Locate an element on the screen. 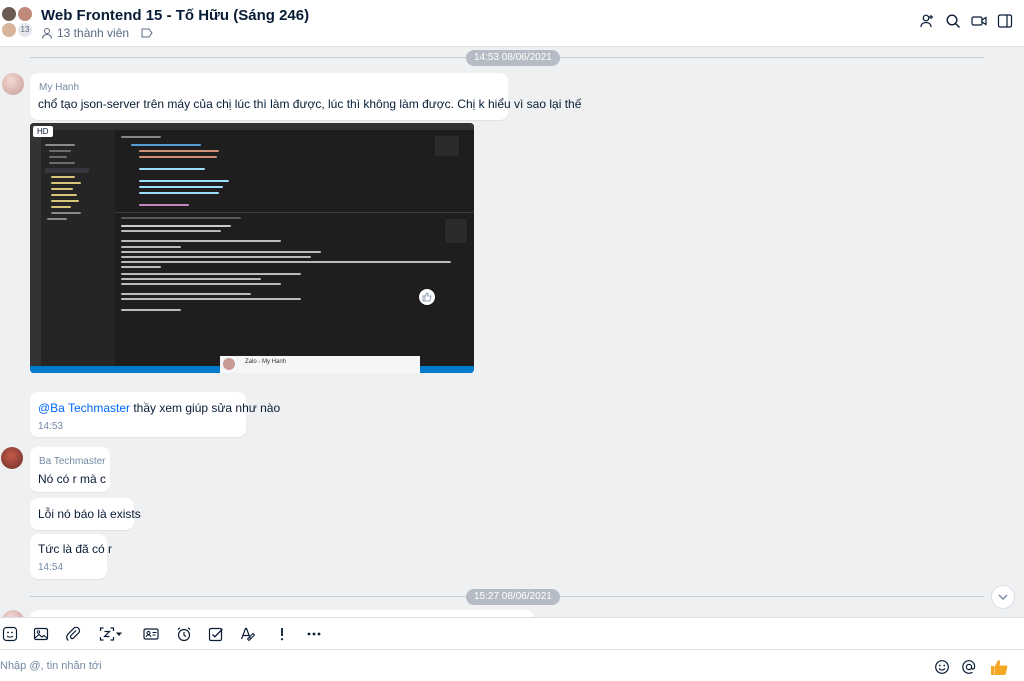  emoji-icon is located at coordinates (942, 667).